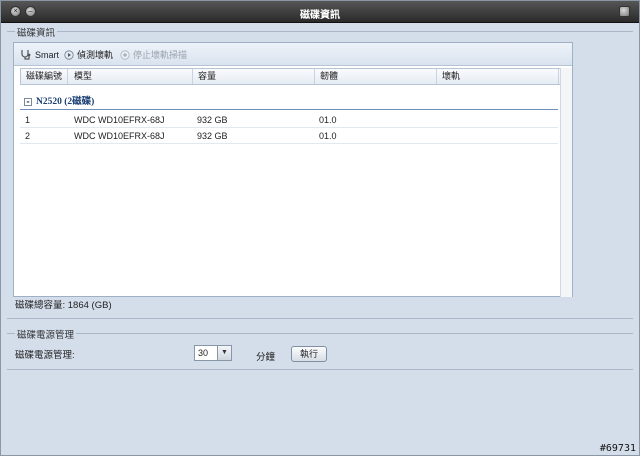 This screenshot has height=456, width=640. What do you see at coordinates (63, 305) in the screenshot?
I see `total-capacity: 磁碟總容量: 1864 (GB)` at bounding box center [63, 305].